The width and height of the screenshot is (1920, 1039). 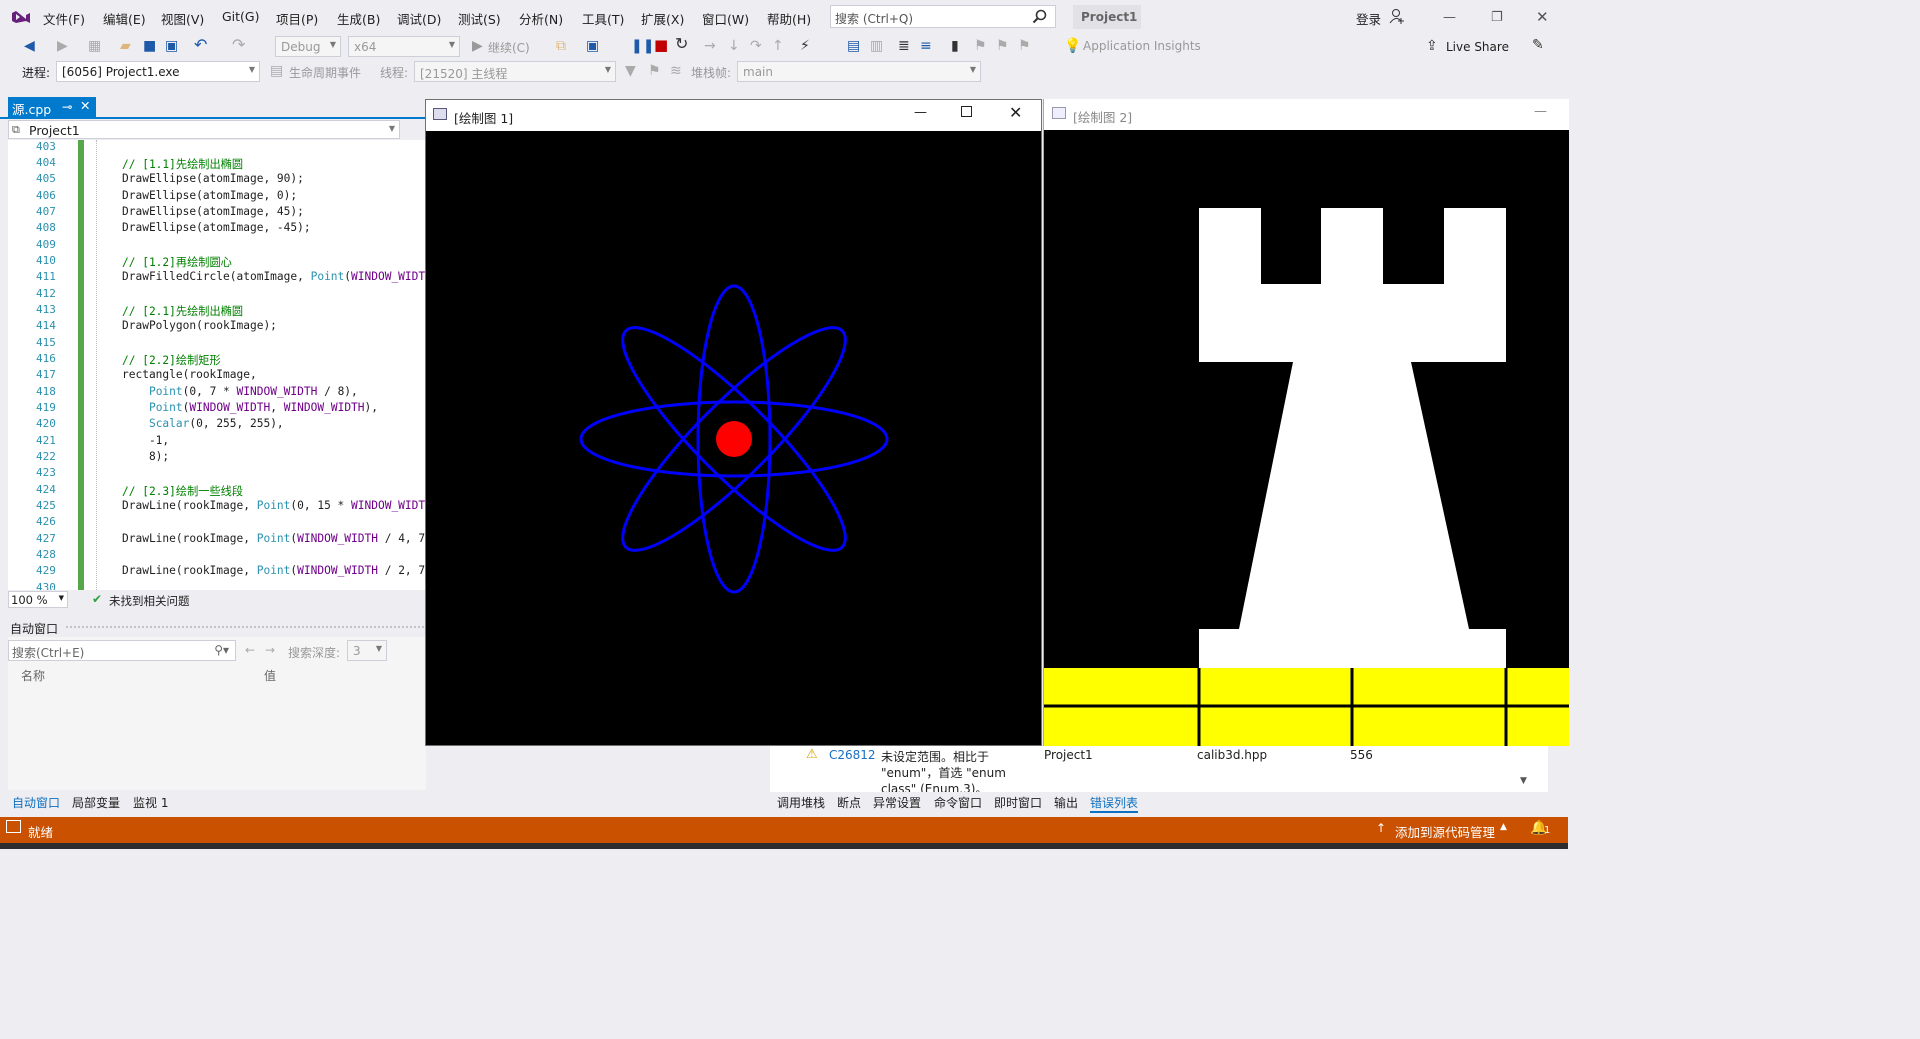 I want to click on next-bookmark-icon: ⚑, so click(x=1002, y=46).